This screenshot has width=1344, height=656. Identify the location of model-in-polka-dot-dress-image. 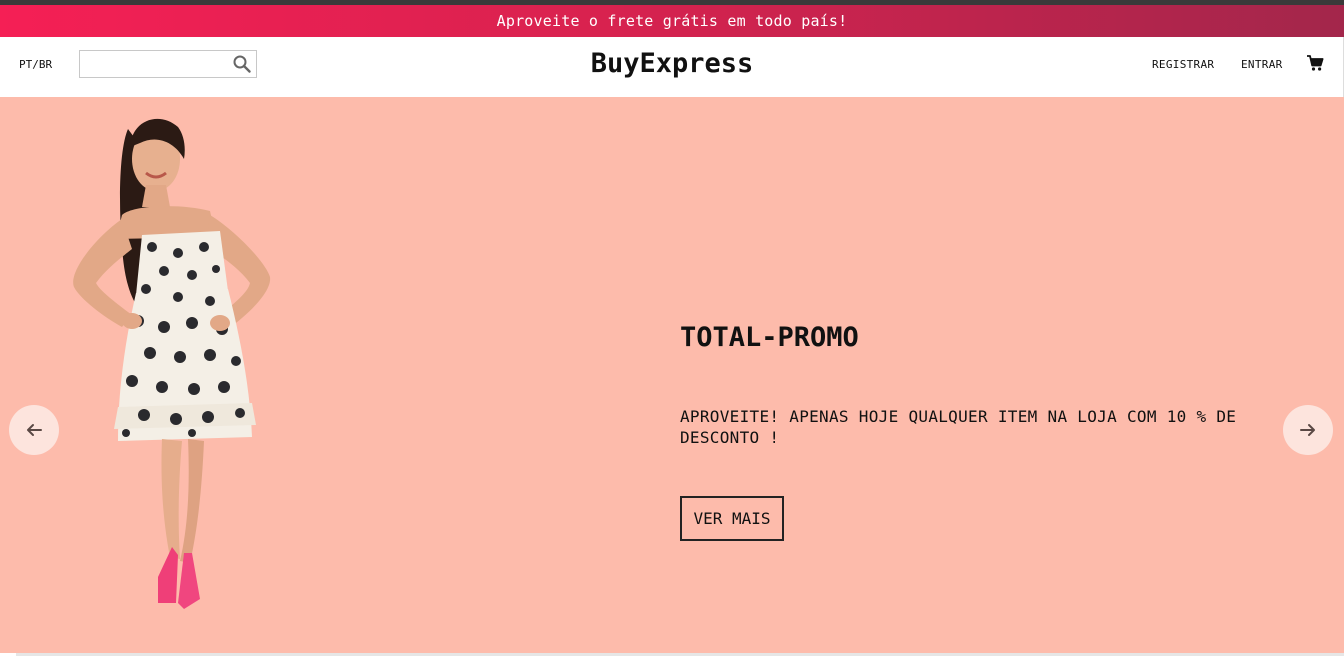
(172, 363).